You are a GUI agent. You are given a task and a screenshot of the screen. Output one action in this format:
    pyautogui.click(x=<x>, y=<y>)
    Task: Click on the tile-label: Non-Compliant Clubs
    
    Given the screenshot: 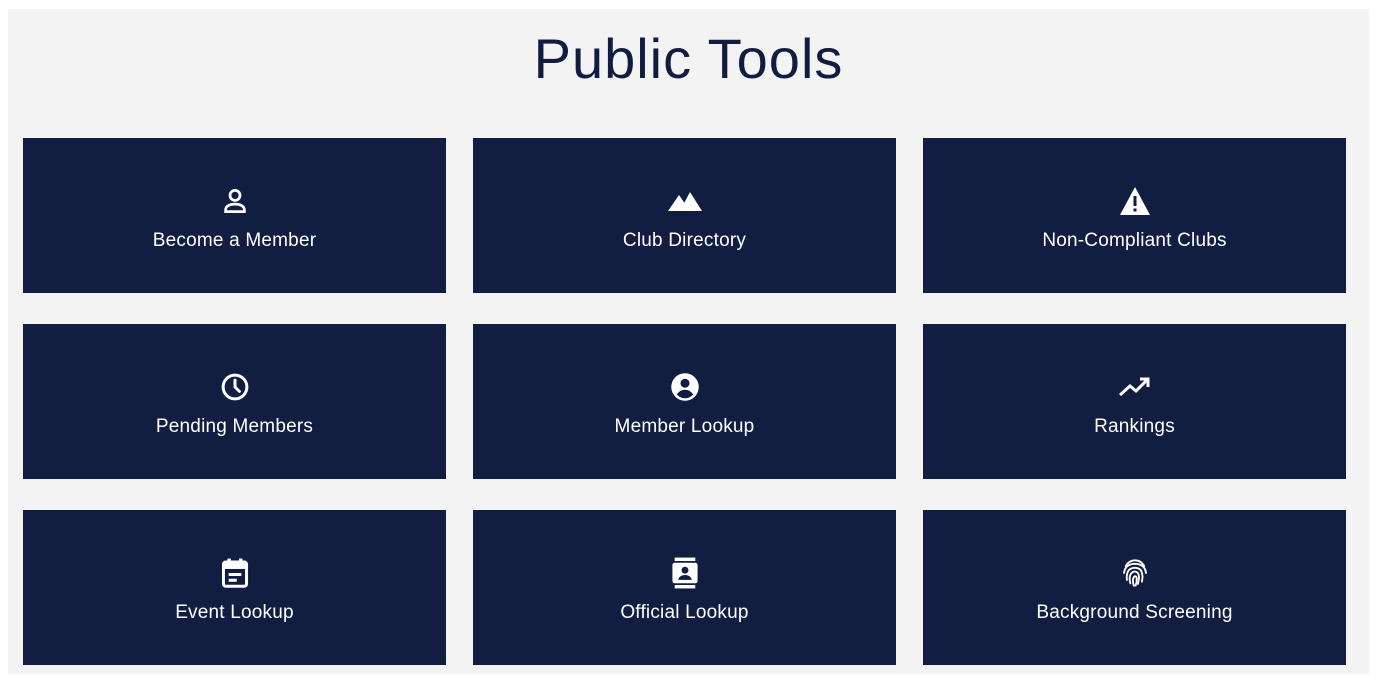 What is the action you would take?
    pyautogui.click(x=1134, y=240)
    